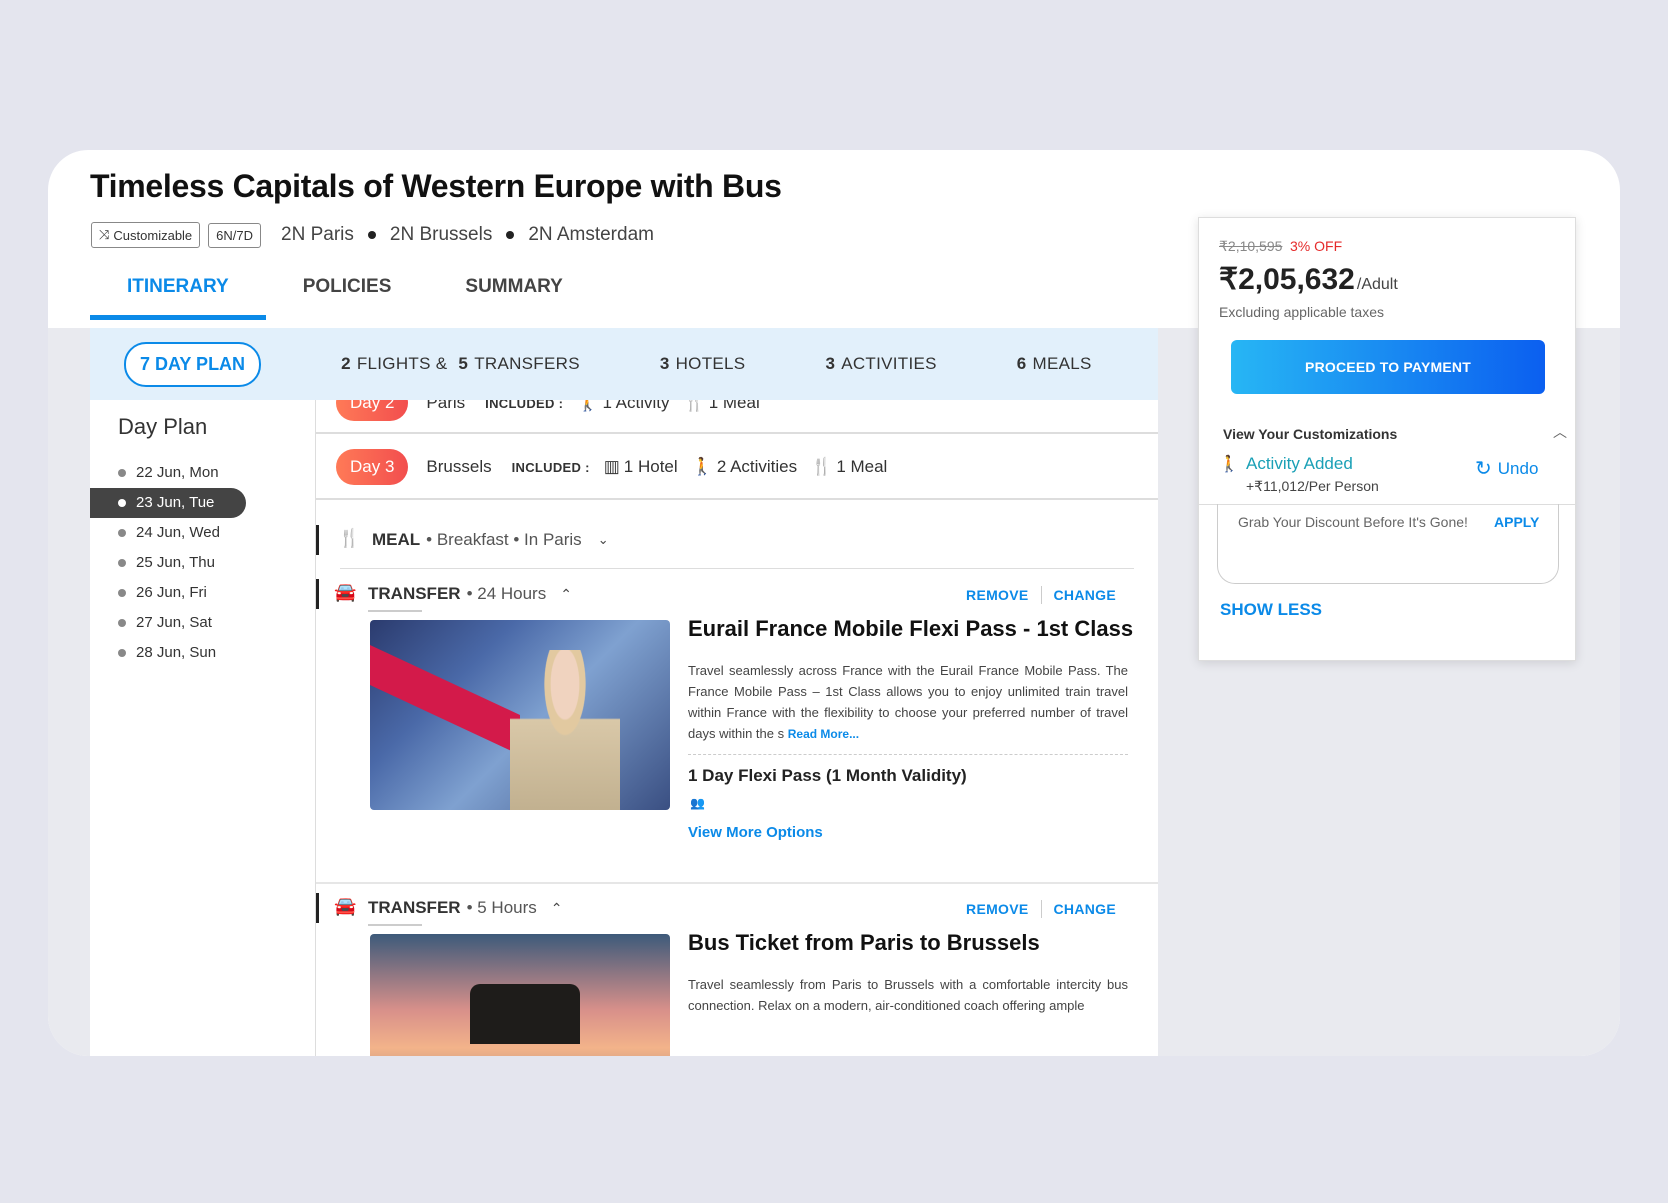 This screenshot has height=1203, width=1668. What do you see at coordinates (177, 472) in the screenshot?
I see `date-label: 22 Jun, Mon` at bounding box center [177, 472].